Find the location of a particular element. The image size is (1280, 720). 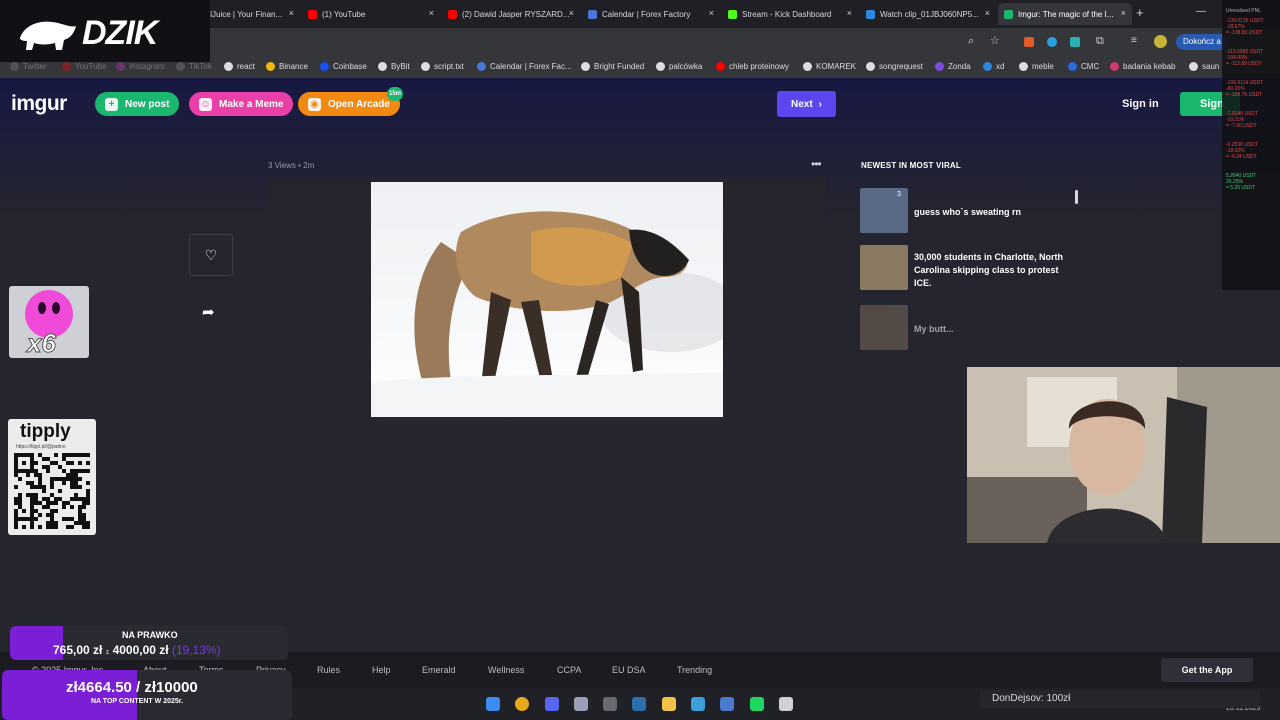

snipping-icon is located at coordinates (581, 704).